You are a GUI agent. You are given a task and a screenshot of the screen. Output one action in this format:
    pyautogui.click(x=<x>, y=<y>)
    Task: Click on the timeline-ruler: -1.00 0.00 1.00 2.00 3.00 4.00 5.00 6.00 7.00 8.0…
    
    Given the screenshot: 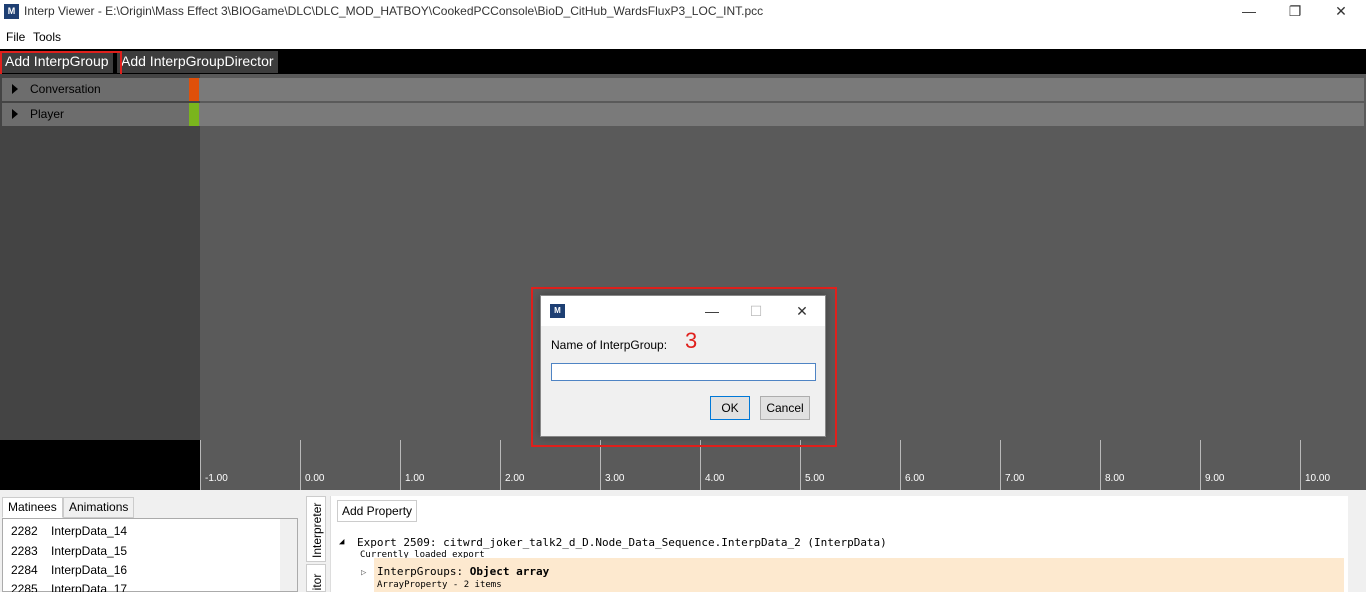 What is the action you would take?
    pyautogui.click(x=783, y=465)
    